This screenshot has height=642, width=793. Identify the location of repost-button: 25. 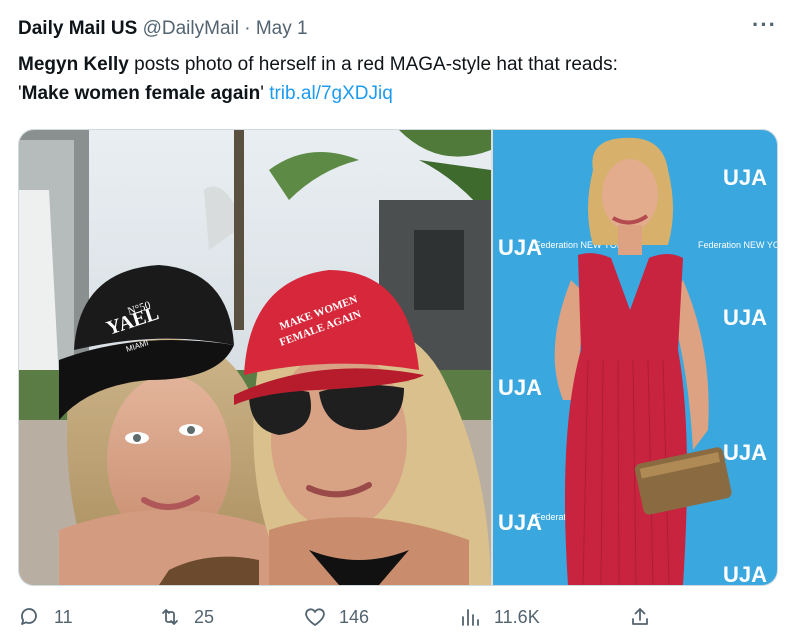
(186, 617).